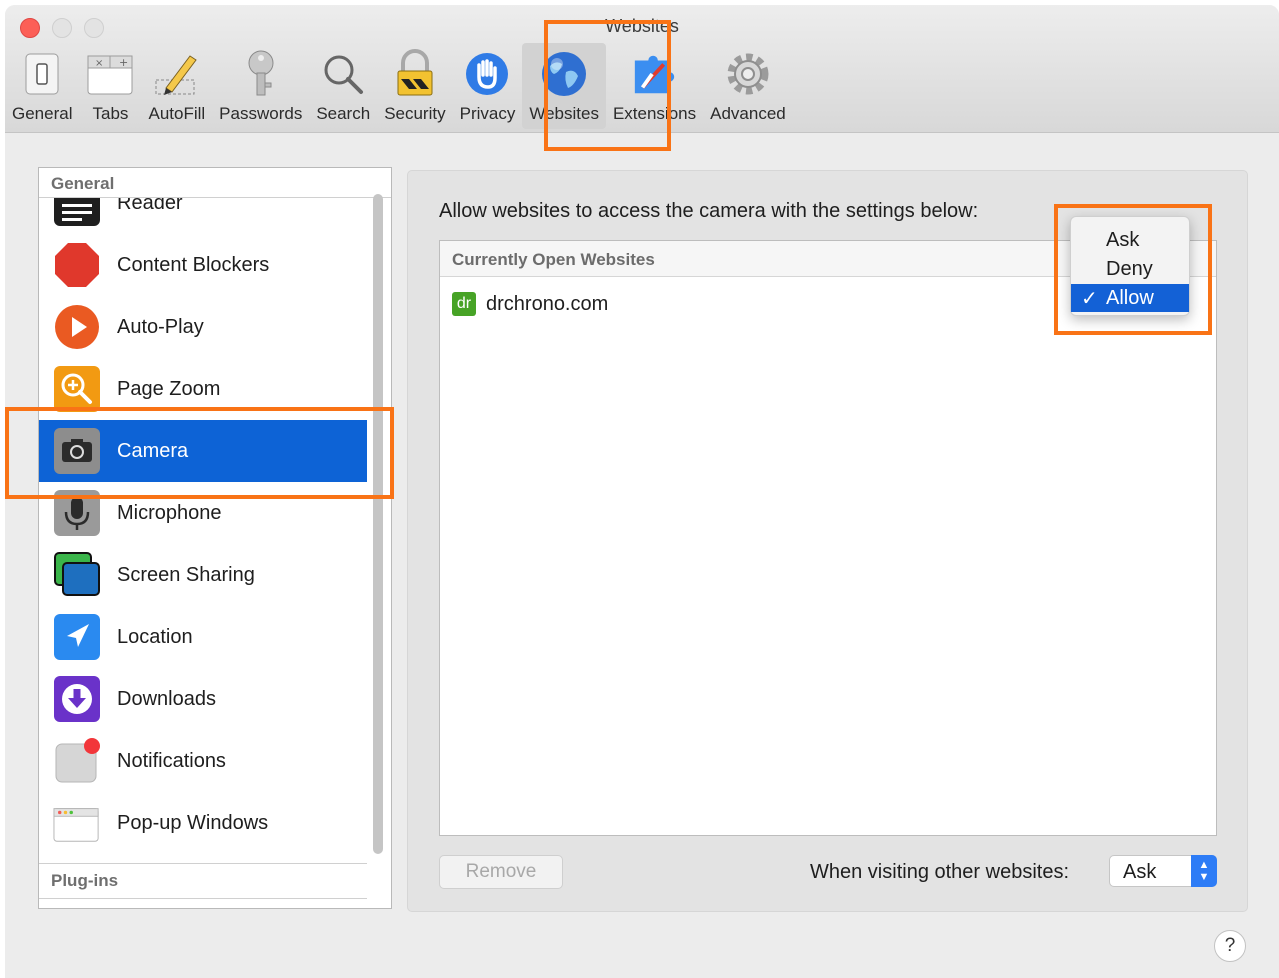 This screenshot has width=1279, height=978. I want to click on notification-icon, so click(77, 761).